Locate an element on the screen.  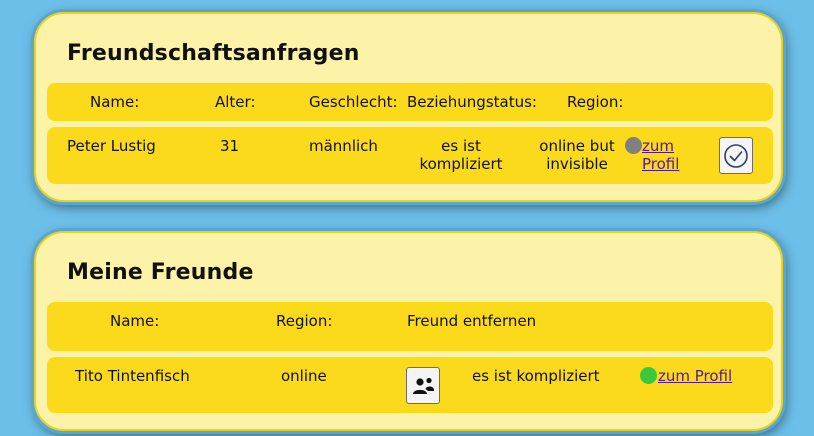
request-region: online but invisible is located at coordinates (577, 155).